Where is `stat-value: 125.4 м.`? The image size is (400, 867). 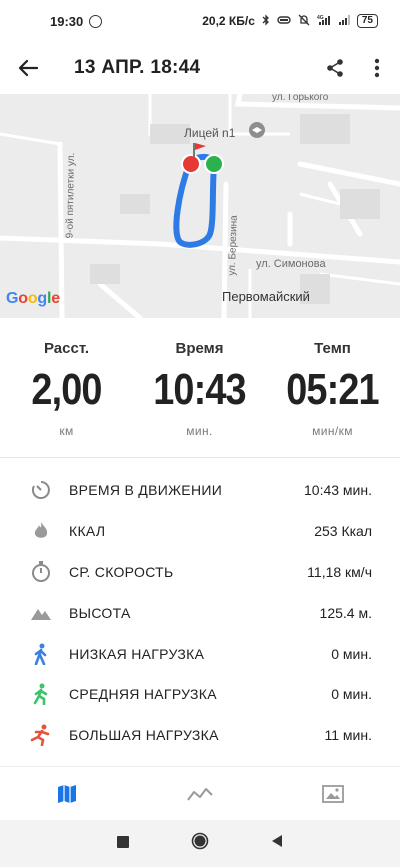 stat-value: 125.4 м. is located at coordinates (345, 612).